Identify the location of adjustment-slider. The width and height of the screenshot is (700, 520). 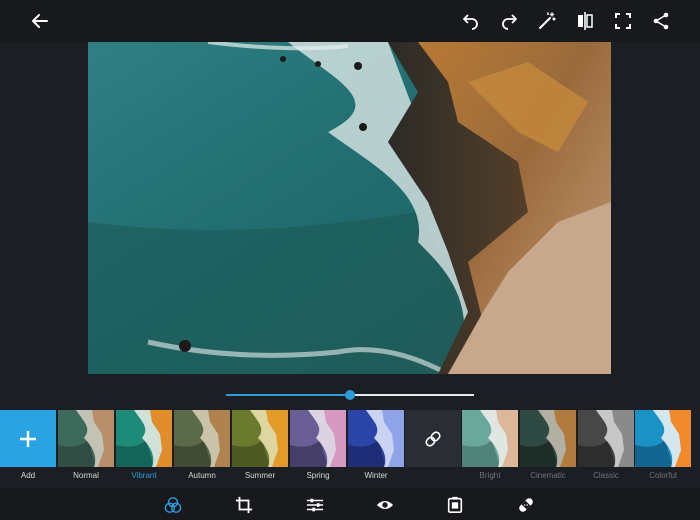
(350, 395).